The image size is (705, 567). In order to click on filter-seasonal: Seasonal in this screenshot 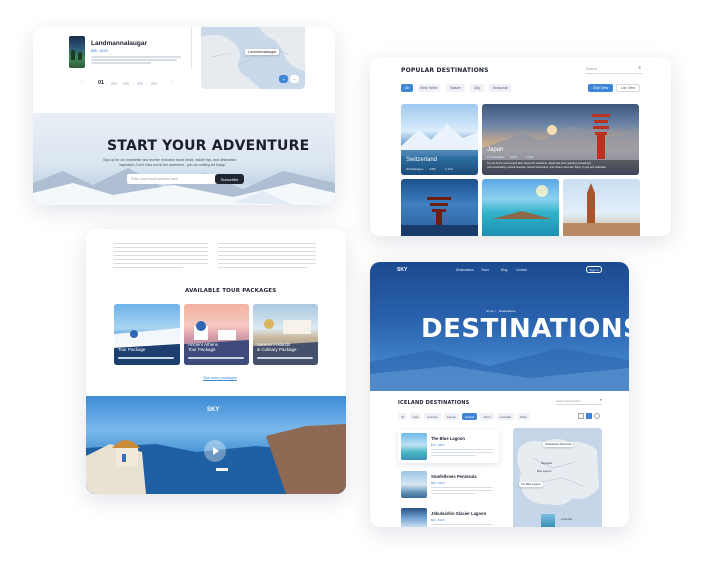, I will do `click(500, 88)`.